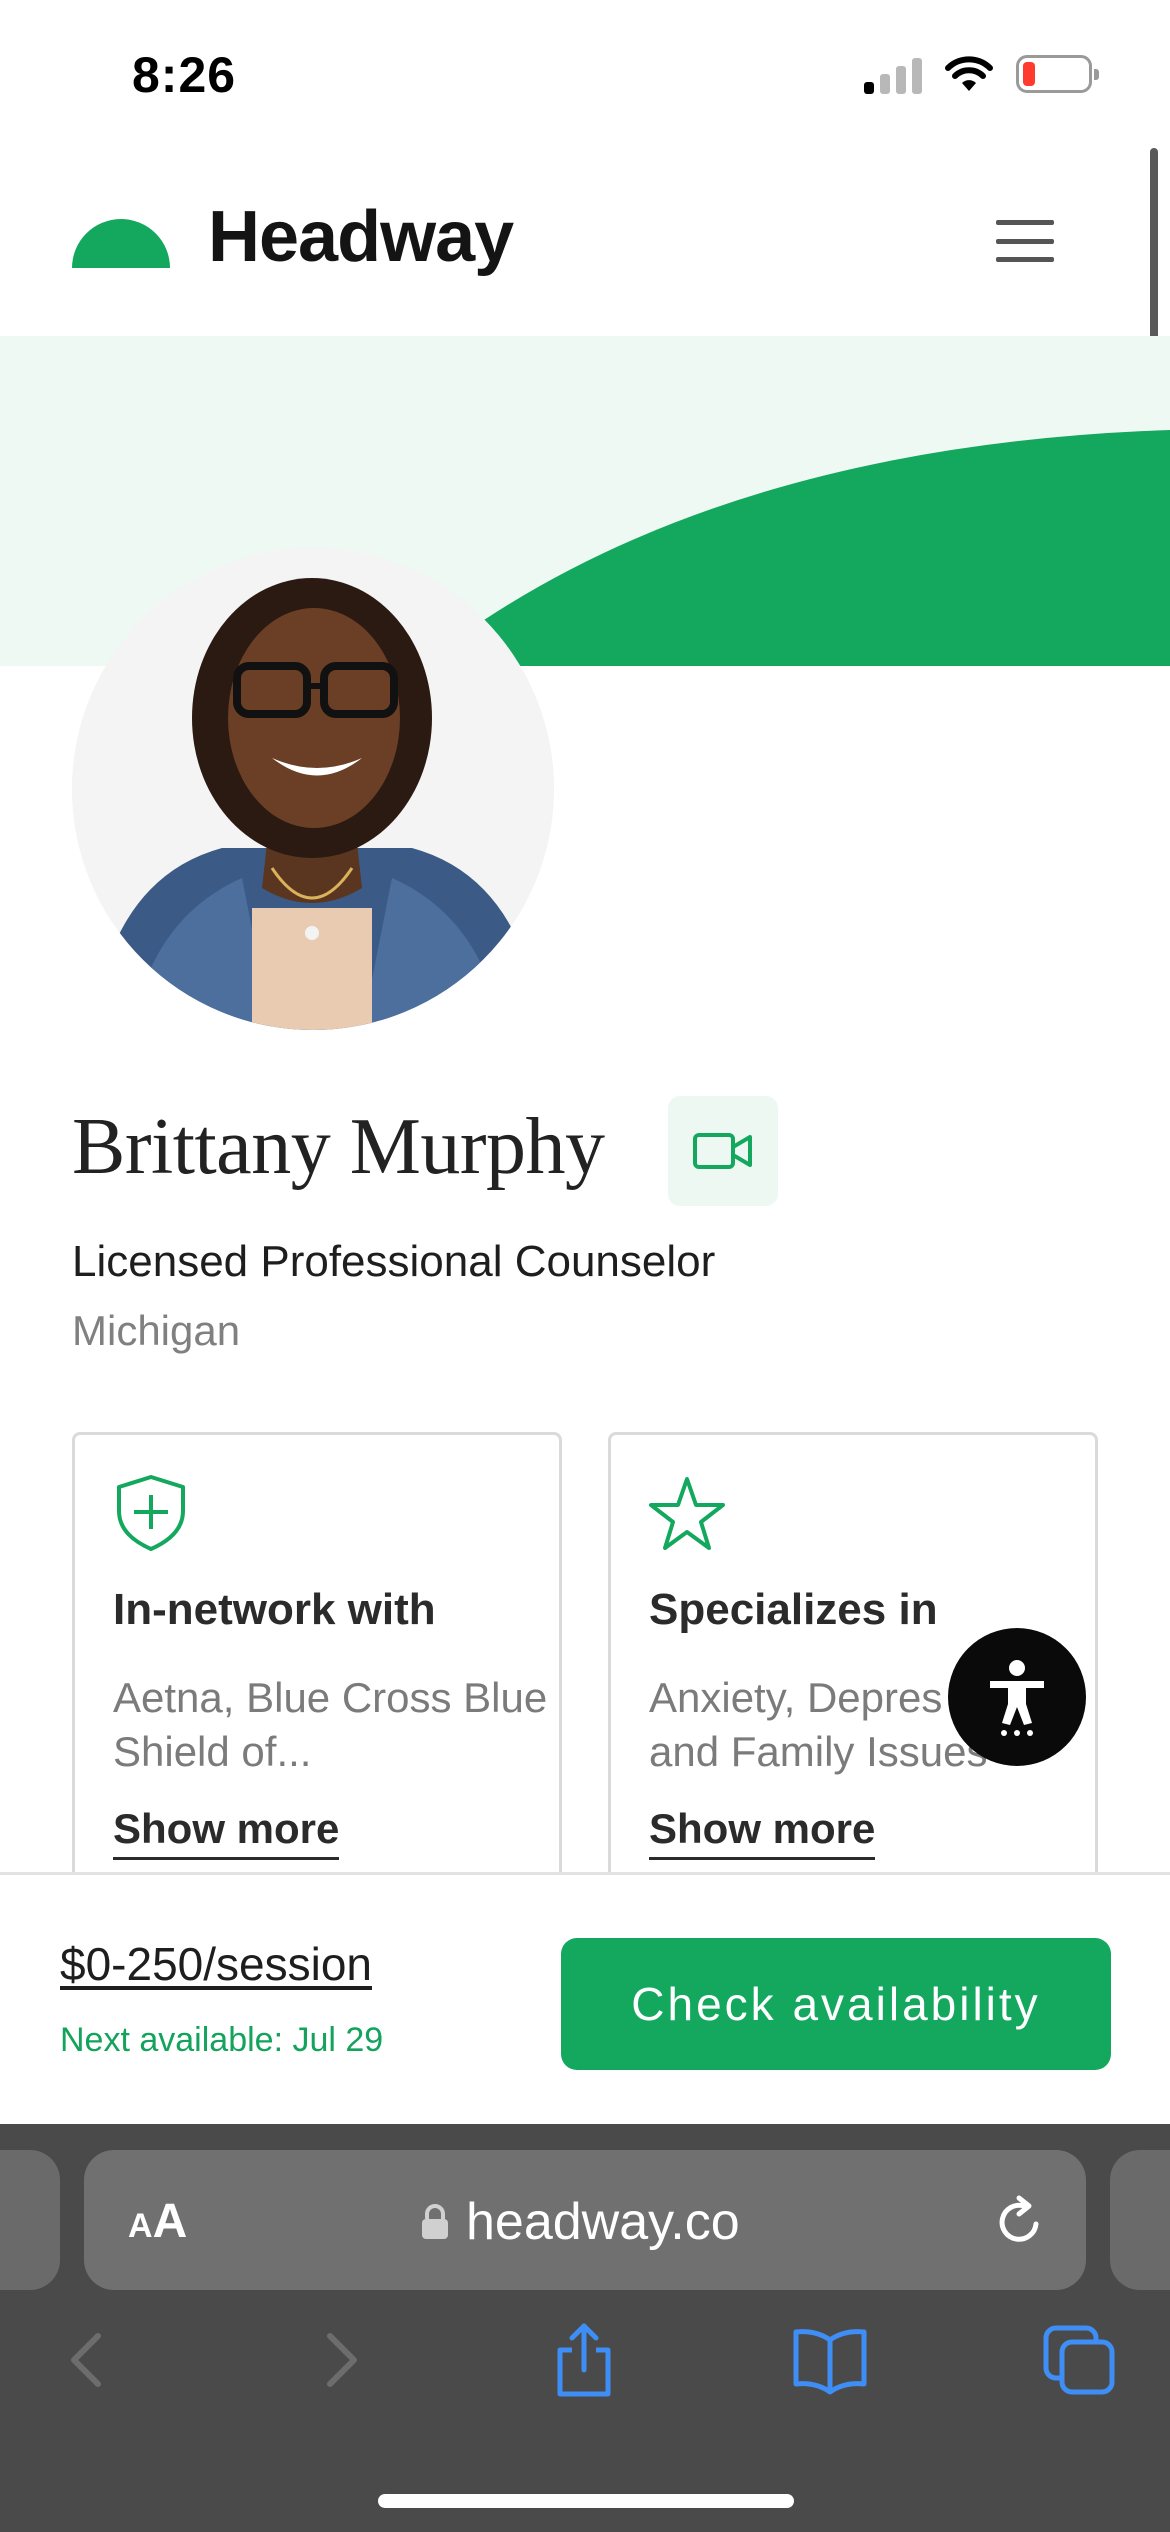  What do you see at coordinates (88, 2360) in the screenshot?
I see `back-chevron-icon` at bounding box center [88, 2360].